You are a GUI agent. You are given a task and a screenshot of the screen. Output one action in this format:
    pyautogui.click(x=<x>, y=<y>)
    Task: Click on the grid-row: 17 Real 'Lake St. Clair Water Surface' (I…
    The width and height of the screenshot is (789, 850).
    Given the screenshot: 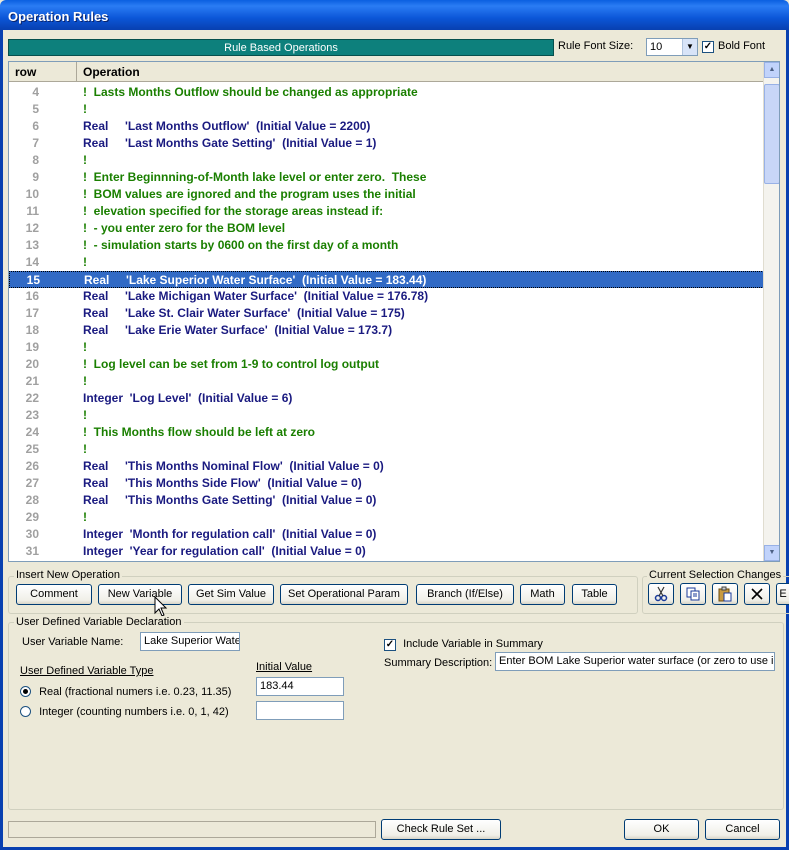 What is the action you would take?
    pyautogui.click(x=386, y=313)
    